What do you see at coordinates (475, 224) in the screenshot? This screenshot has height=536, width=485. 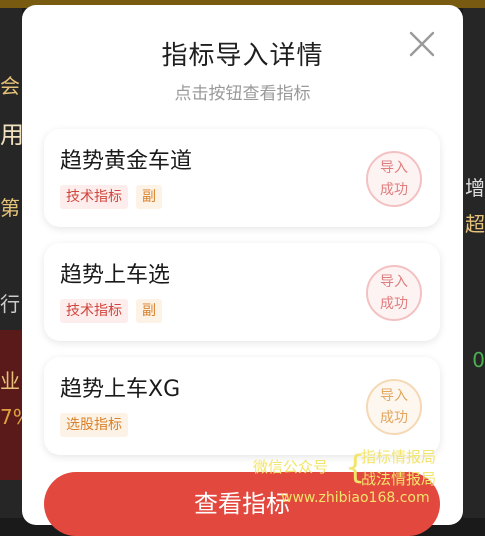 I see `background-text: 超` at bounding box center [475, 224].